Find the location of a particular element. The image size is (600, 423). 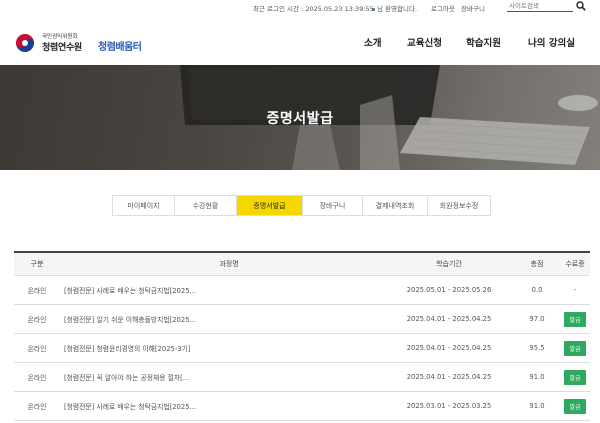

logout-link: 로그아웃 is located at coordinates (443, 8).